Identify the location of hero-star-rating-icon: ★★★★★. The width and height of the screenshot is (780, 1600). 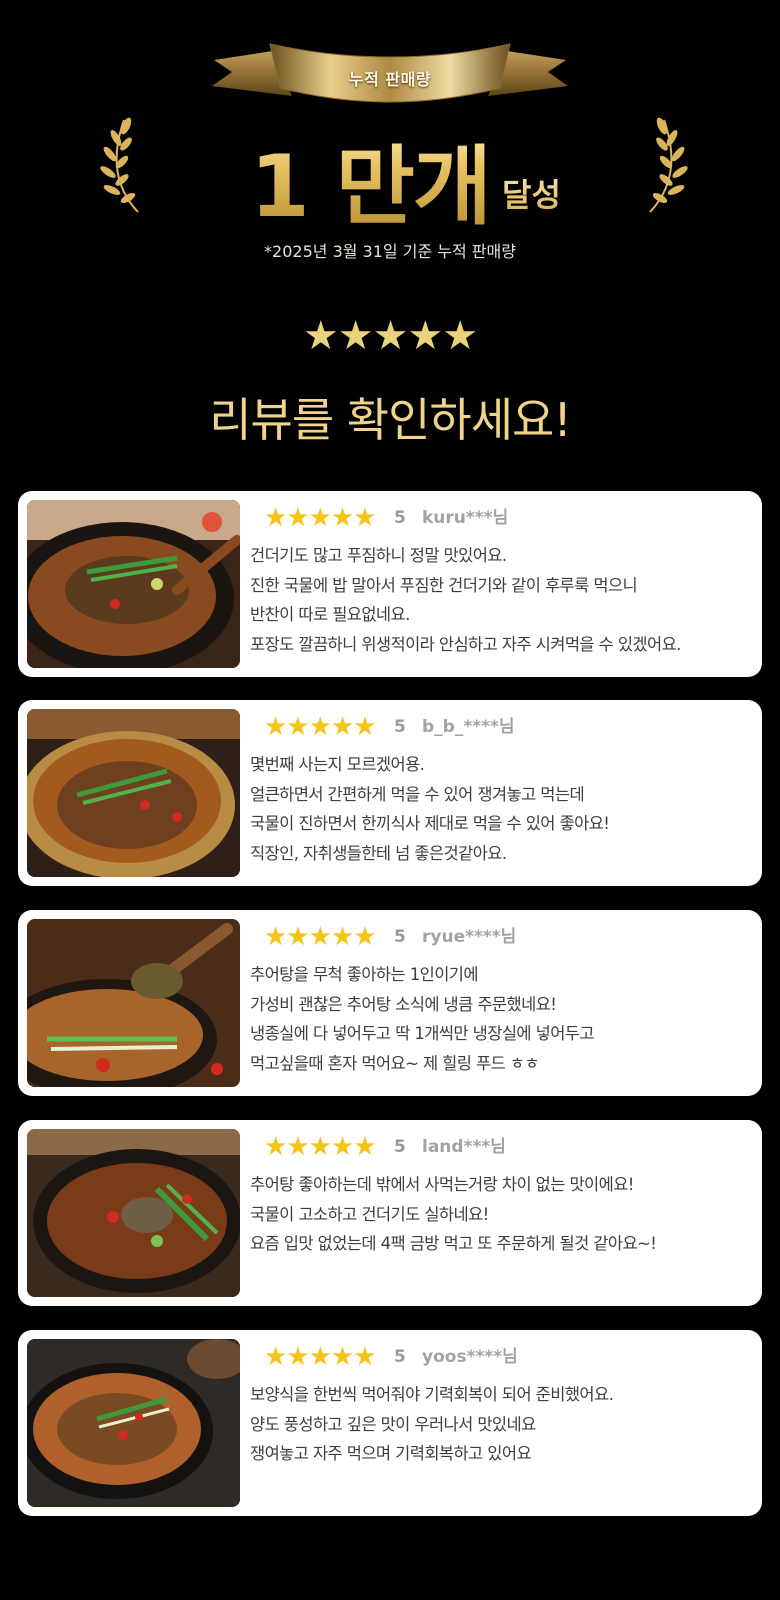
(390, 336).